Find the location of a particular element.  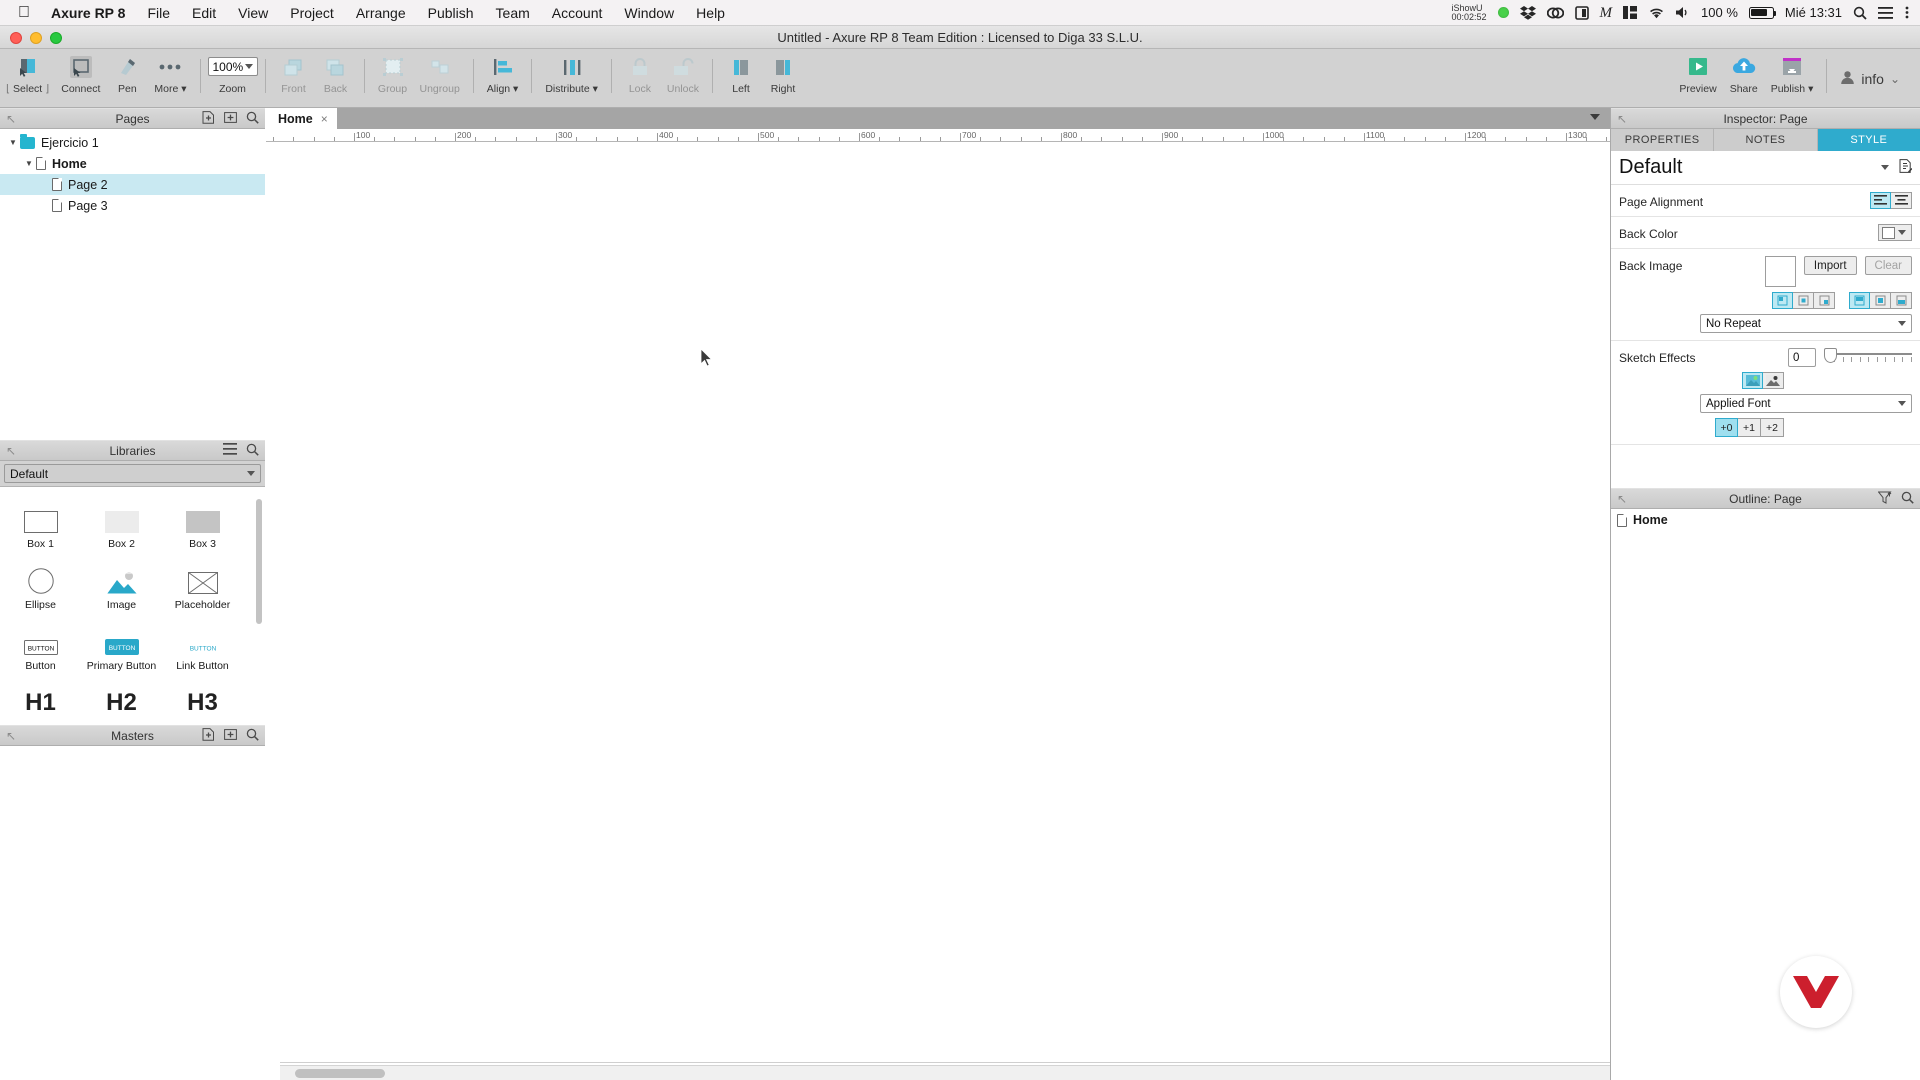

scrollbar-thumb is located at coordinates (340, 1073).